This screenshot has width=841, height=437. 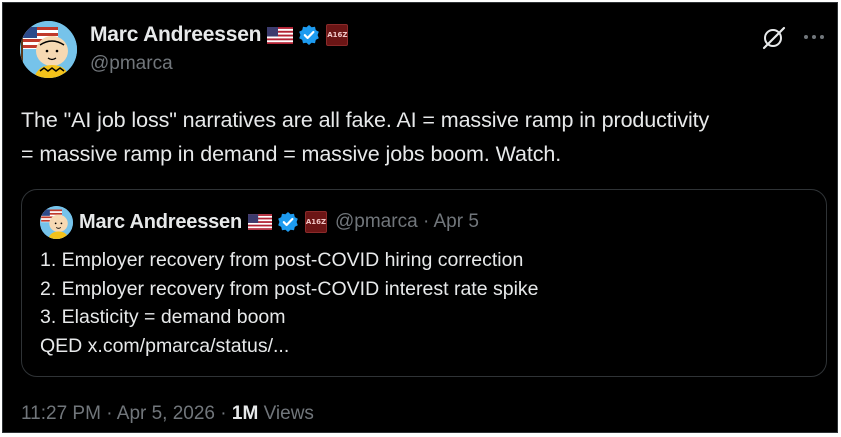 I want to click on tweet-footer: 11:27 PM · Apr 5, 2026 · 1M Views, so click(x=167, y=414).